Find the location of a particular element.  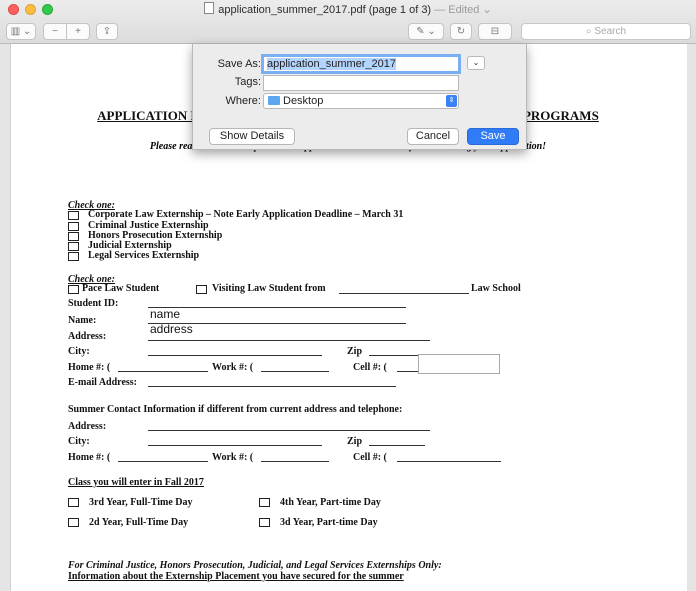

law-school-label: Law School is located at coordinates (496, 288).